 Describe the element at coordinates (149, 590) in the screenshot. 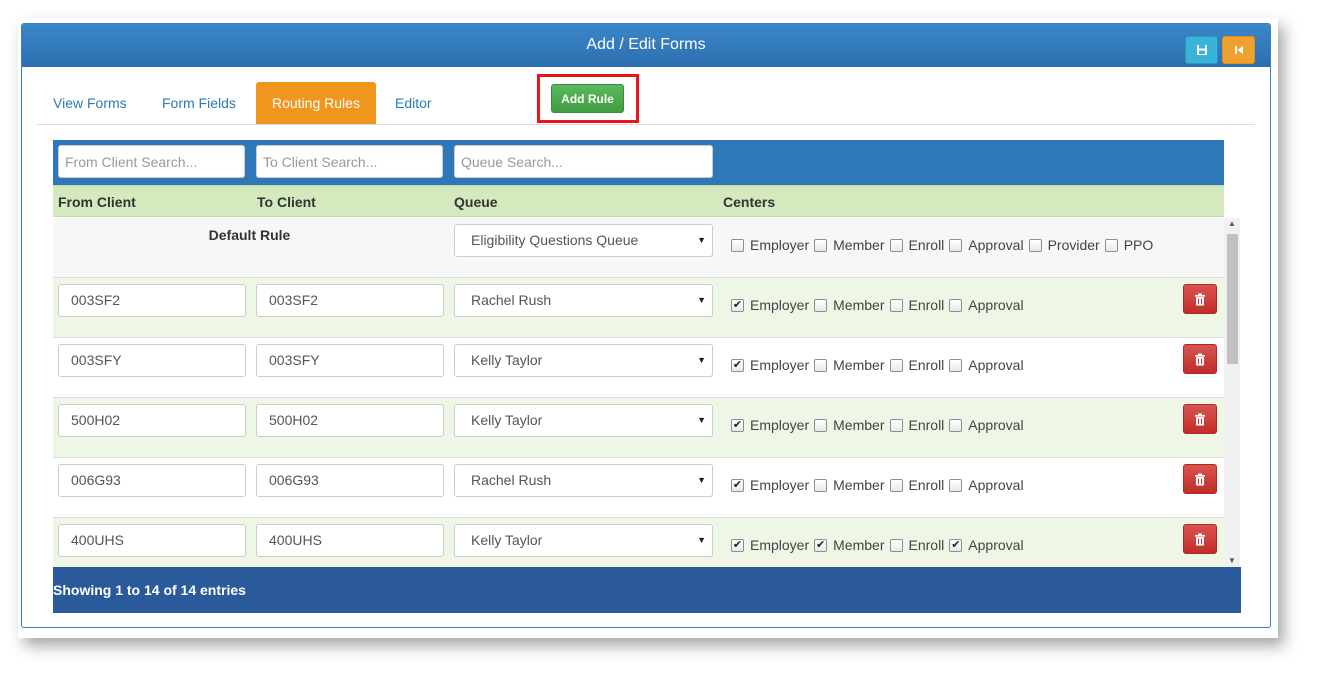

I see `entries-info: Showing 1 to 14 of 14 entries` at that location.